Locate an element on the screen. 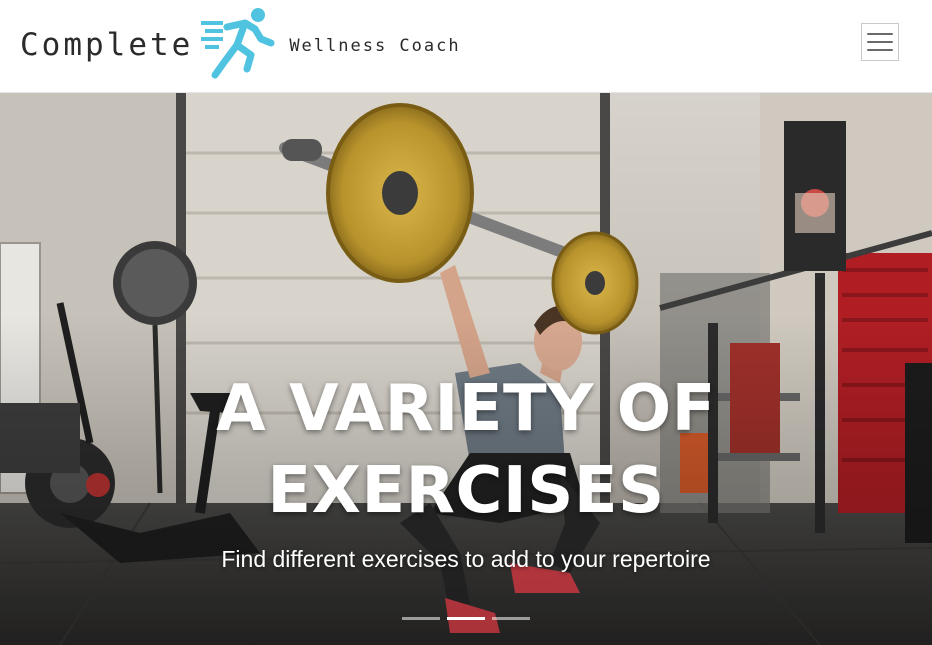 The width and height of the screenshot is (932, 645). carousel-indicators is located at coordinates (466, 619).